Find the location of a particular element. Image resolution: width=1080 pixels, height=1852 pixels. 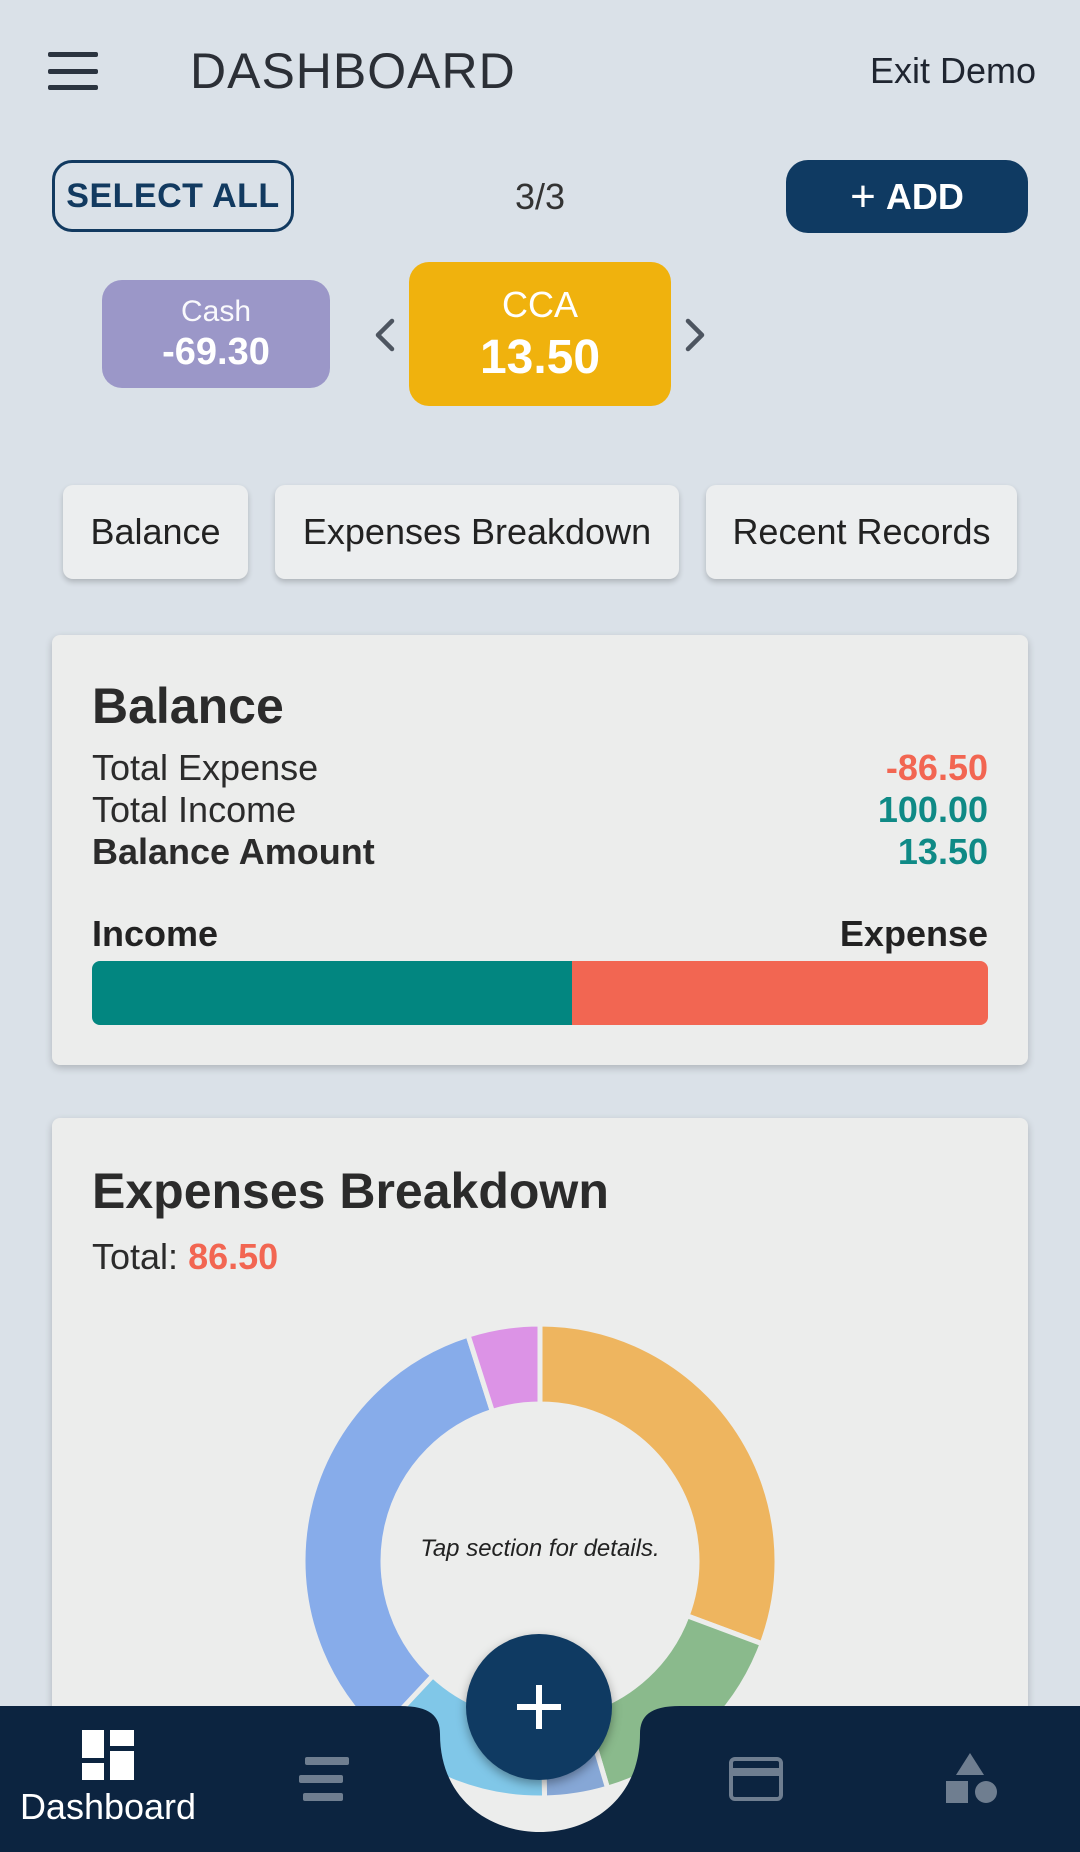

list-icon is located at coordinates (324, 1779).